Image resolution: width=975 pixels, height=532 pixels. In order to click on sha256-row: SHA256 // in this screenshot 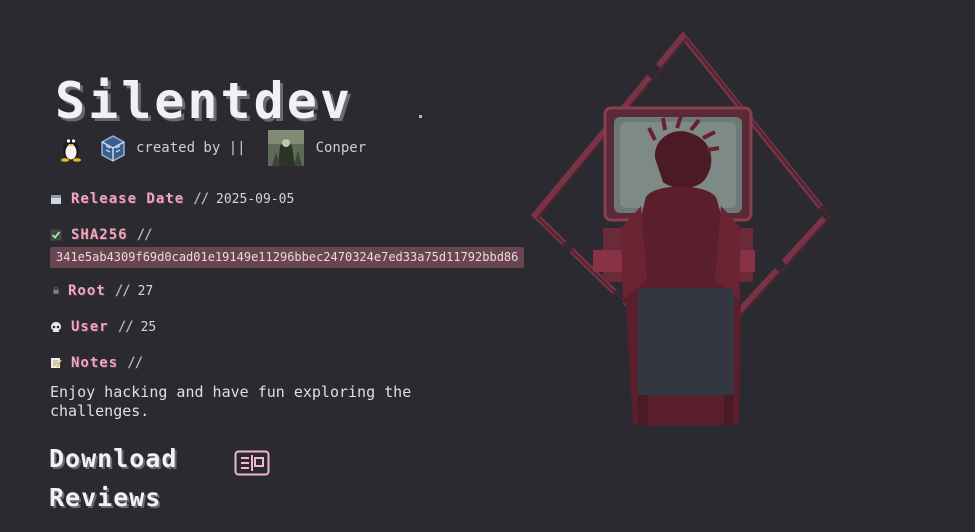, I will do `click(104, 235)`.